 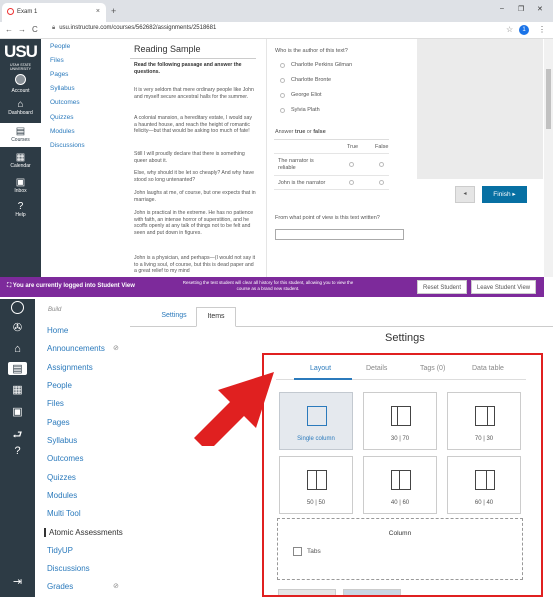 I want to click on global-navigation: ✇ ⌂ ▤ ▦ ▣ ⮐ ? ⇥, so click(x=17, y=448).